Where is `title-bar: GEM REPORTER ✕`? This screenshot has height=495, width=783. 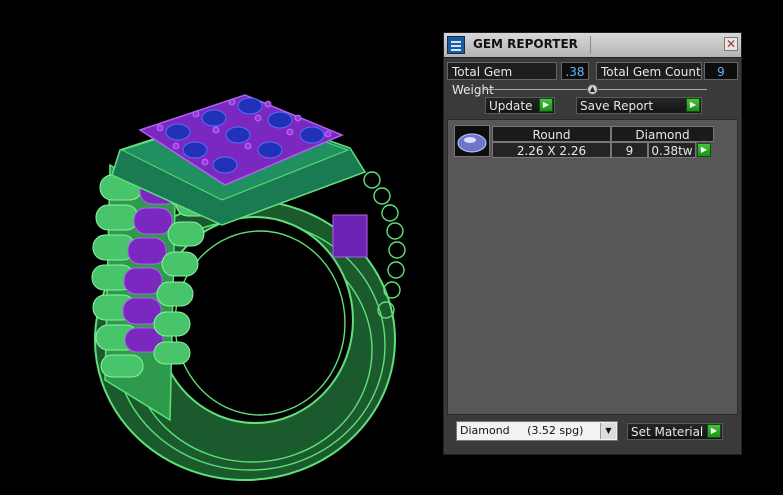 title-bar: GEM REPORTER ✕ is located at coordinates (592, 45).